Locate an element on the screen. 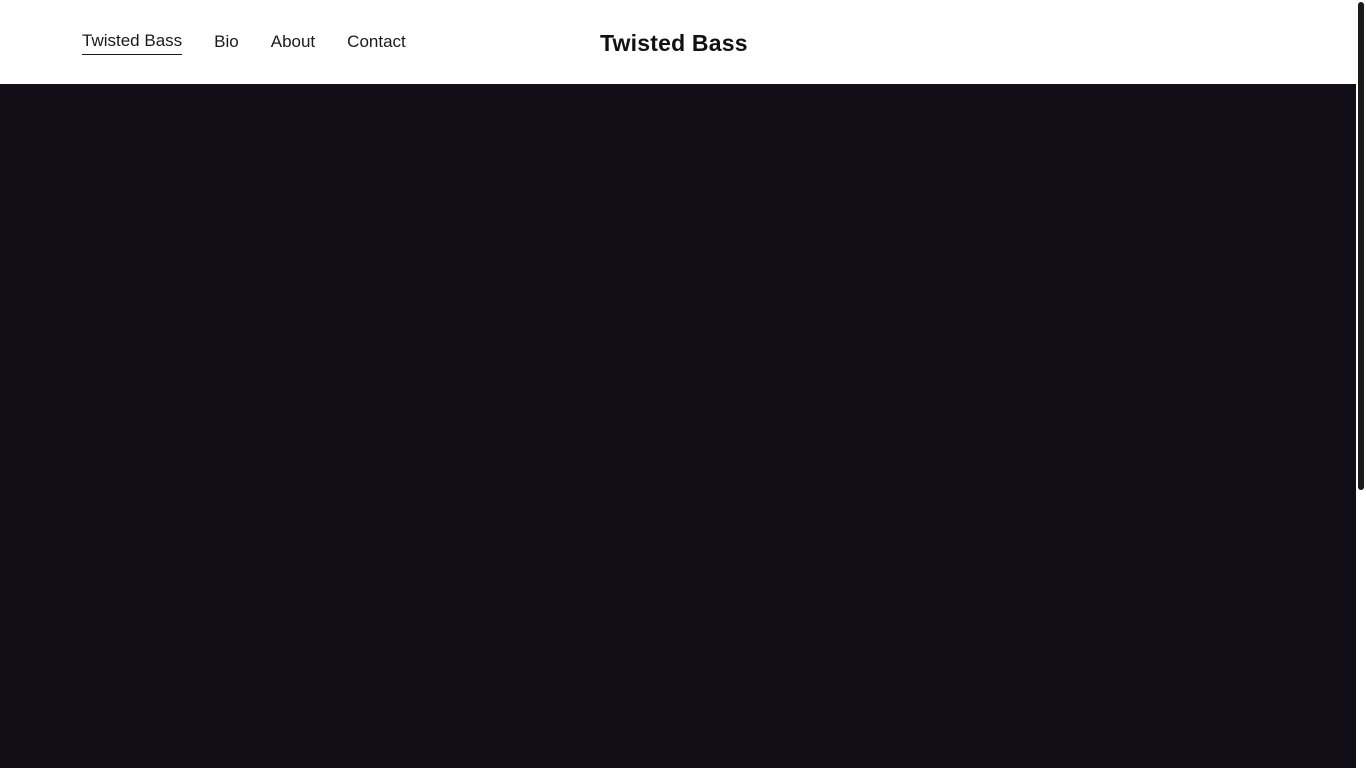 The height and width of the screenshot is (768, 1366). nav-link-bio: Bio is located at coordinates (226, 42).